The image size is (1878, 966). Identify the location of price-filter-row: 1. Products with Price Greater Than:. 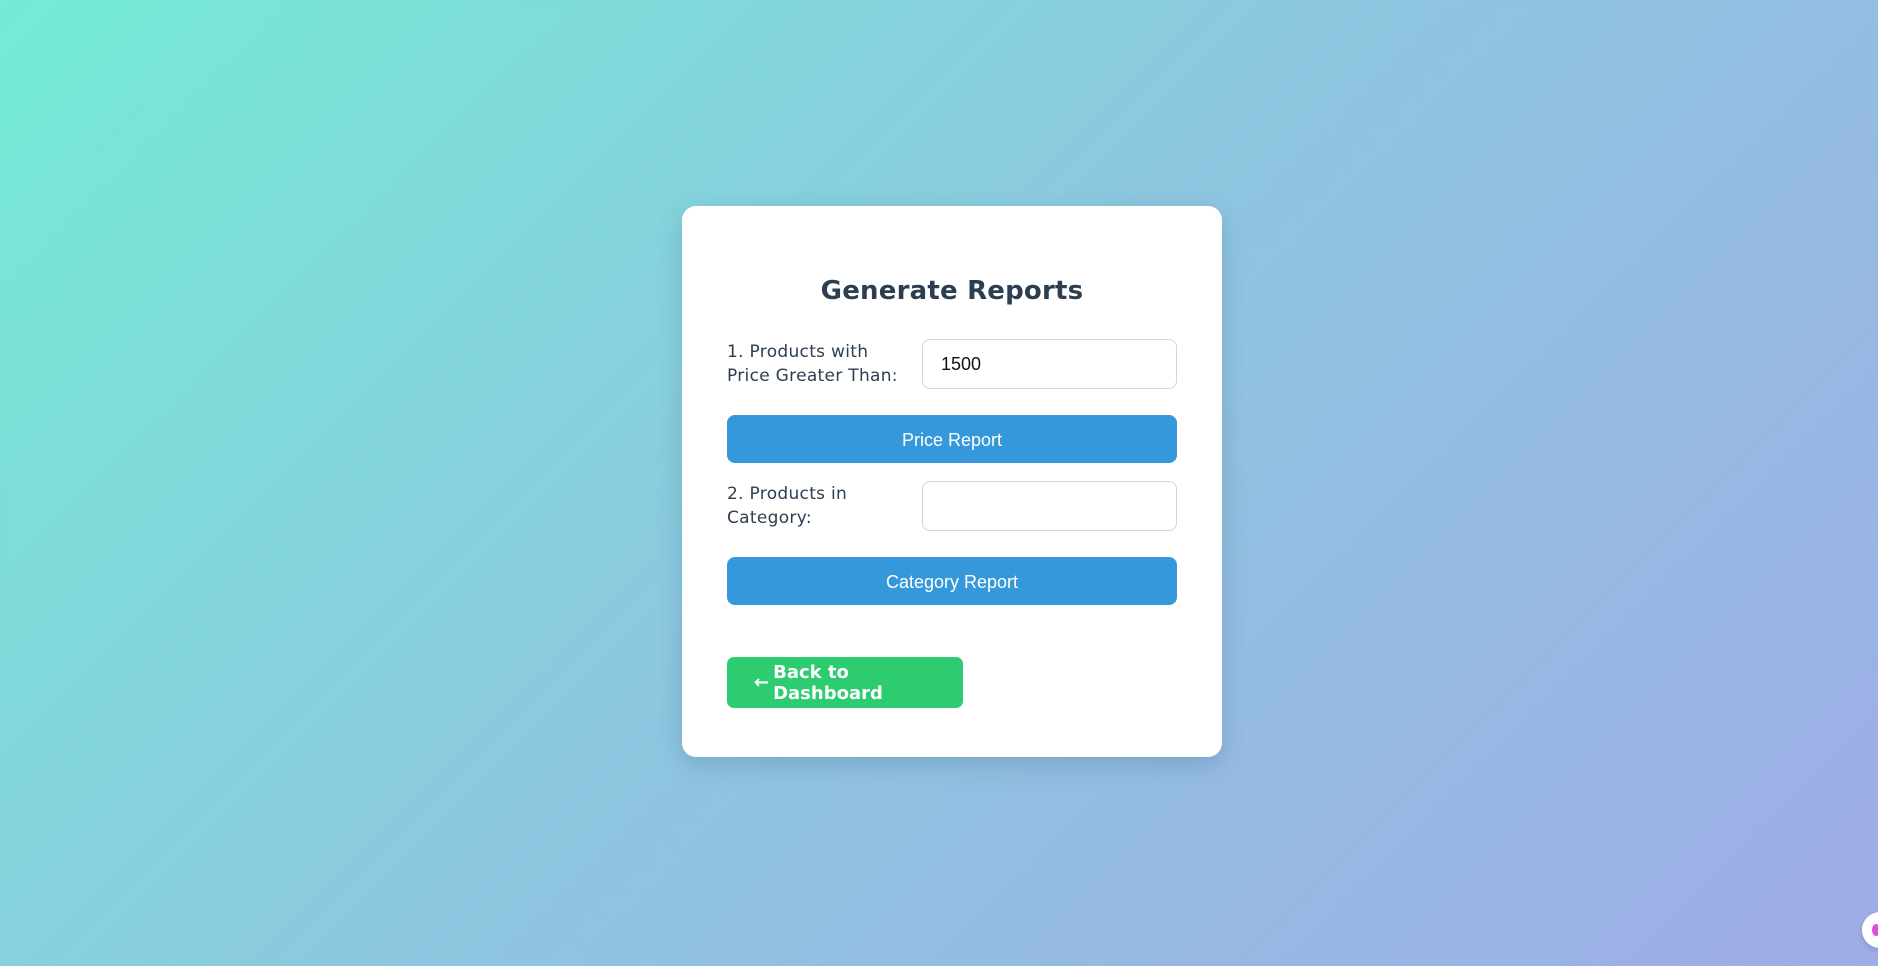
(952, 364).